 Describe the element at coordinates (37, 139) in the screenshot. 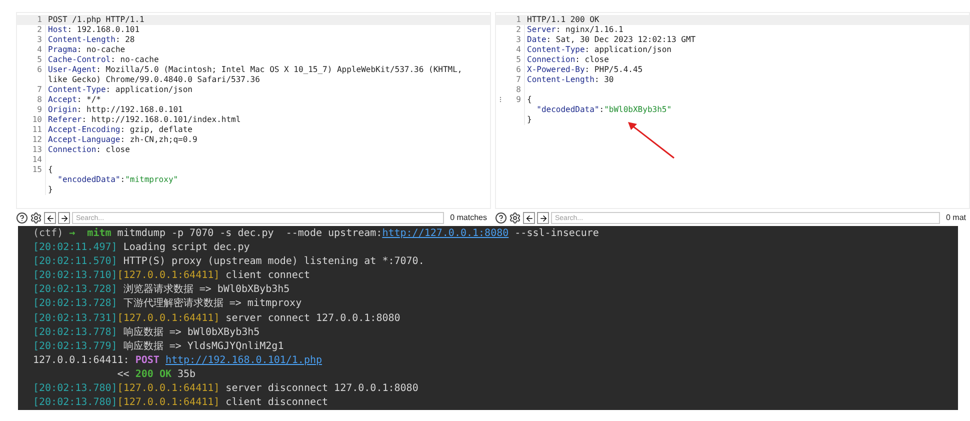

I see `line-number: 12` at that location.